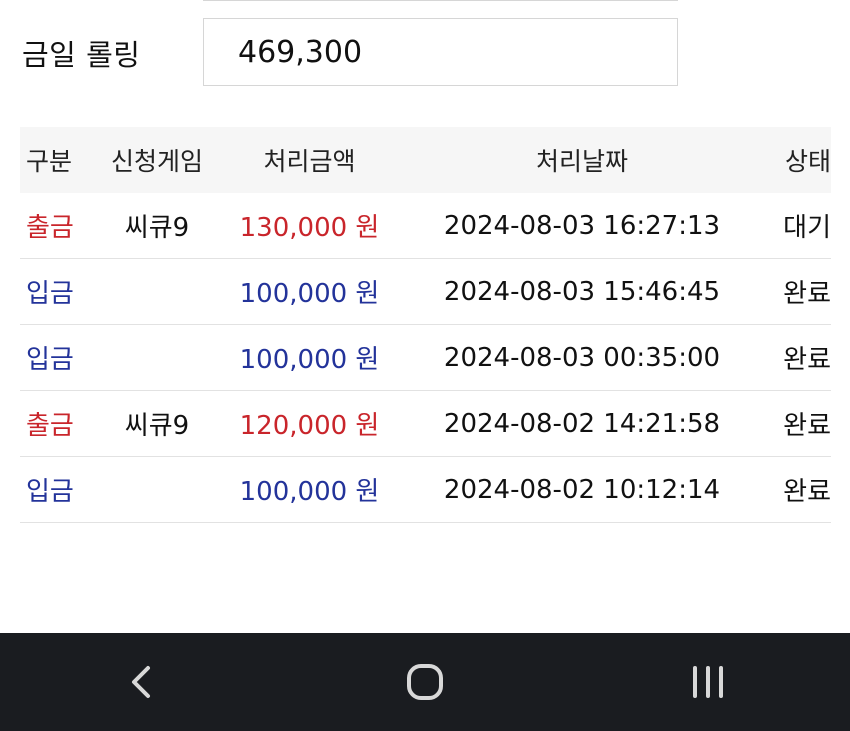 The height and width of the screenshot is (731, 850). Describe the element at coordinates (440, 0) in the screenshot. I see `previous-input-field` at that location.